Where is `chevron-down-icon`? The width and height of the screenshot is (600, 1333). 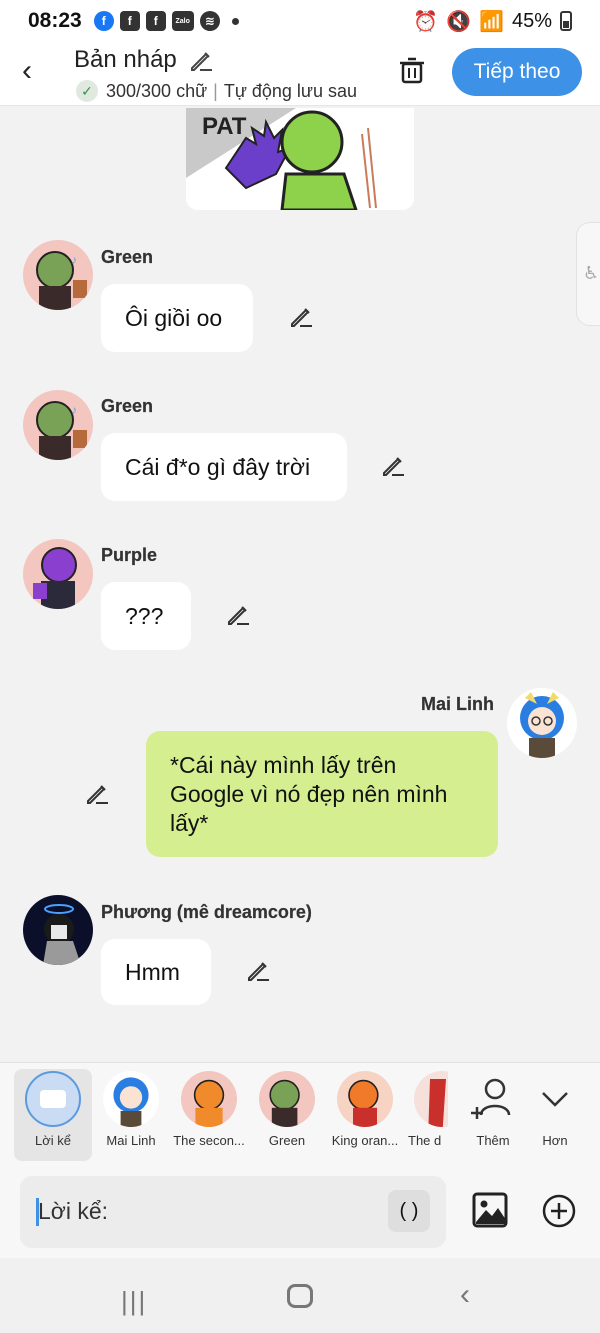
chevron-down-icon is located at coordinates (555, 1099).